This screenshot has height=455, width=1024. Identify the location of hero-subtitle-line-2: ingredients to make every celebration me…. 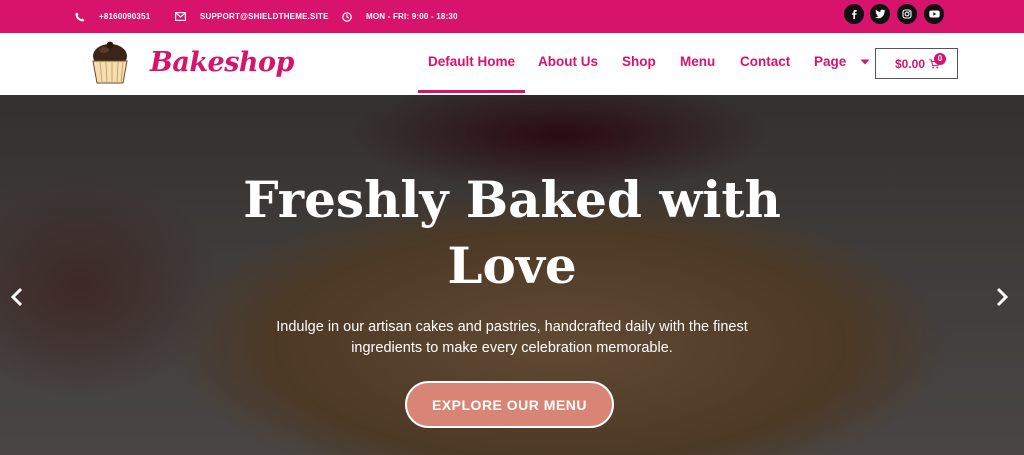
(512, 348).